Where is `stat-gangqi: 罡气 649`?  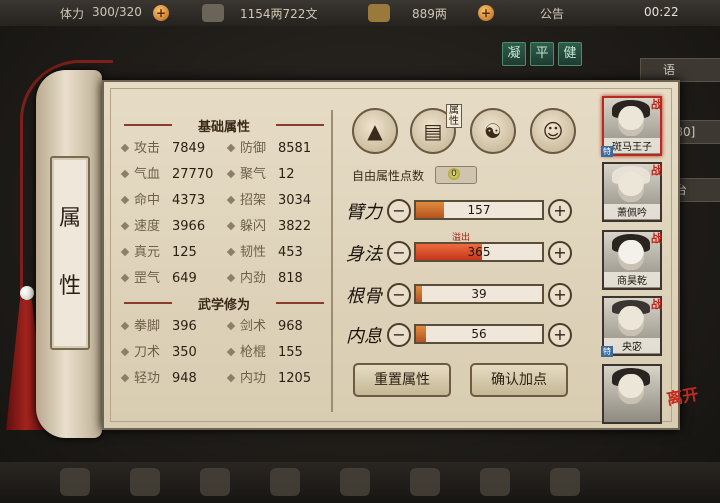 stat-gangqi: 罡气 649 is located at coordinates (158, 279).